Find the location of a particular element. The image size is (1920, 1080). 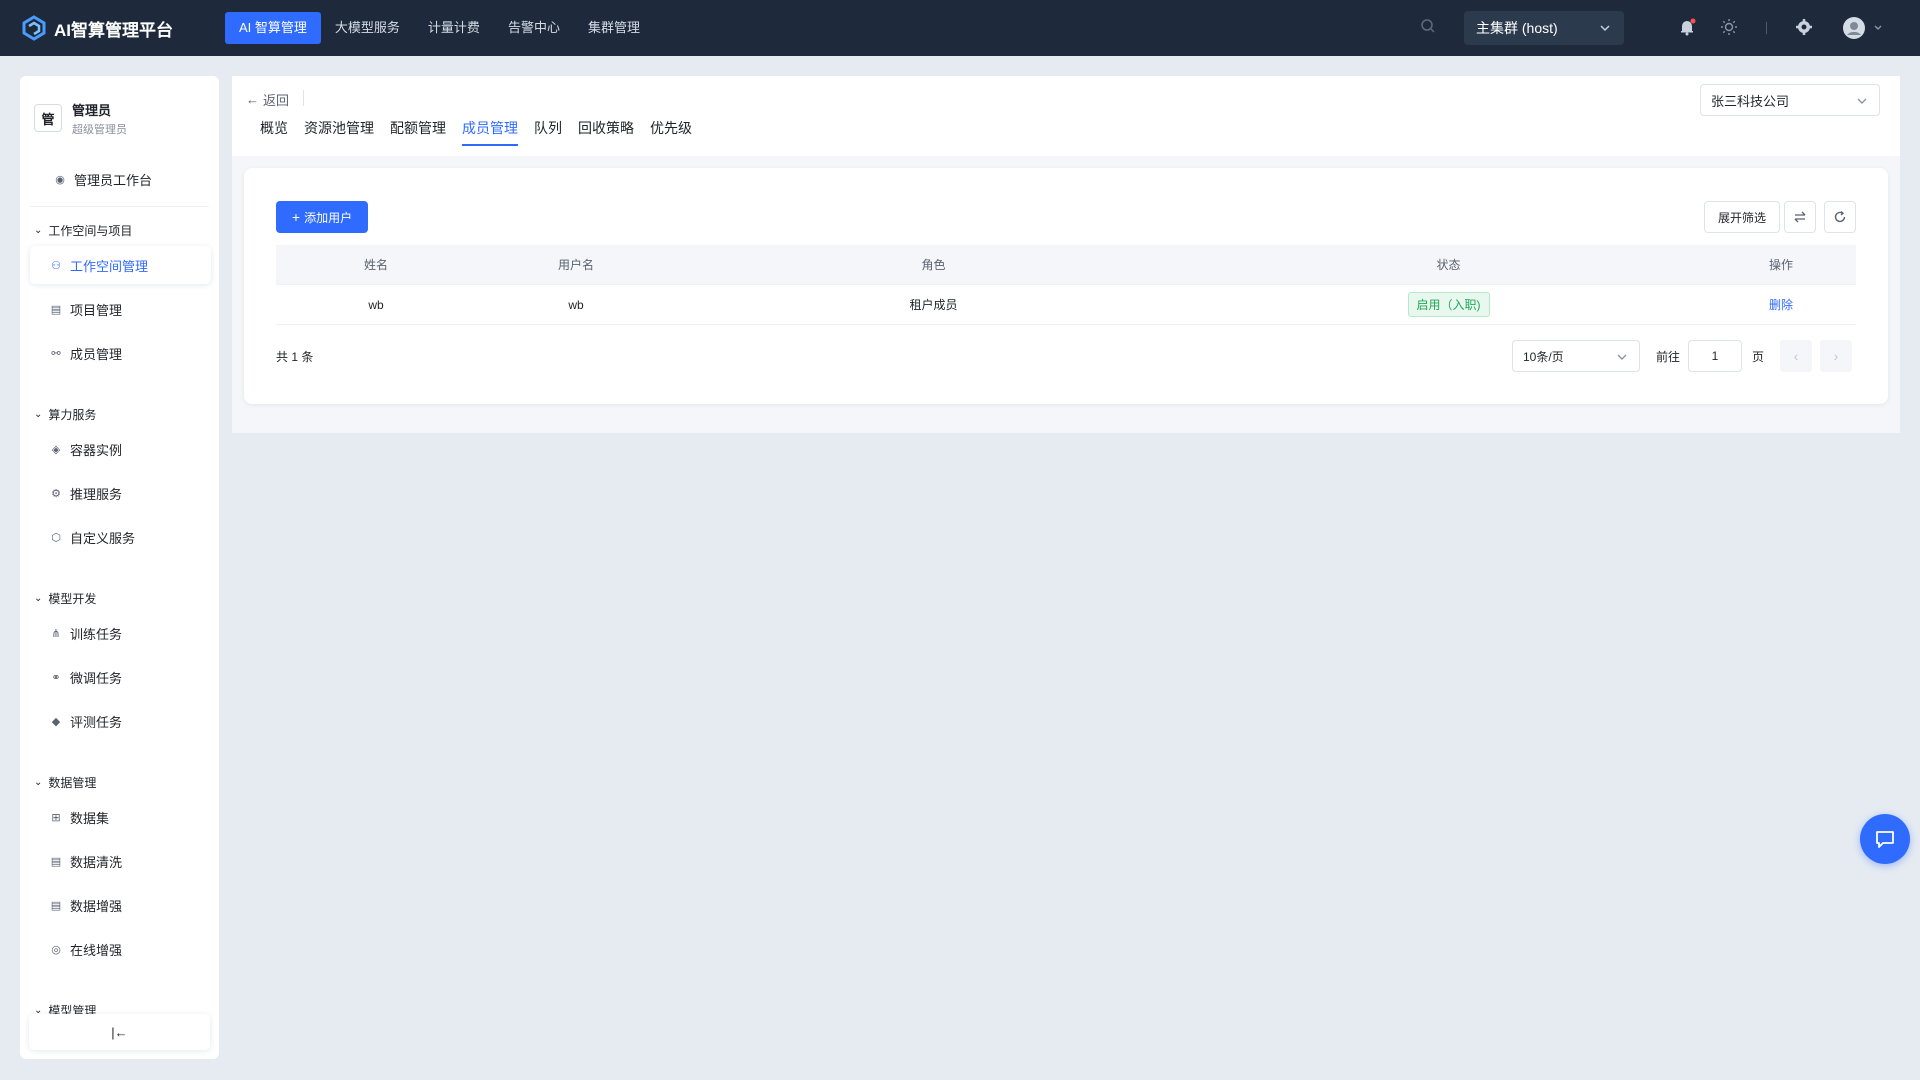

avatar: 管 is located at coordinates (48, 118).